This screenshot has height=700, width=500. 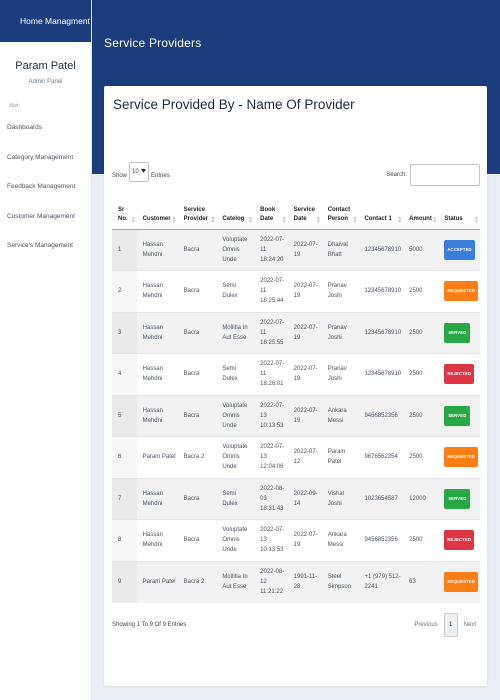 What do you see at coordinates (235, 212) in the screenshot?
I see `column-header-catelog: Catelog ▲ ▼` at bounding box center [235, 212].